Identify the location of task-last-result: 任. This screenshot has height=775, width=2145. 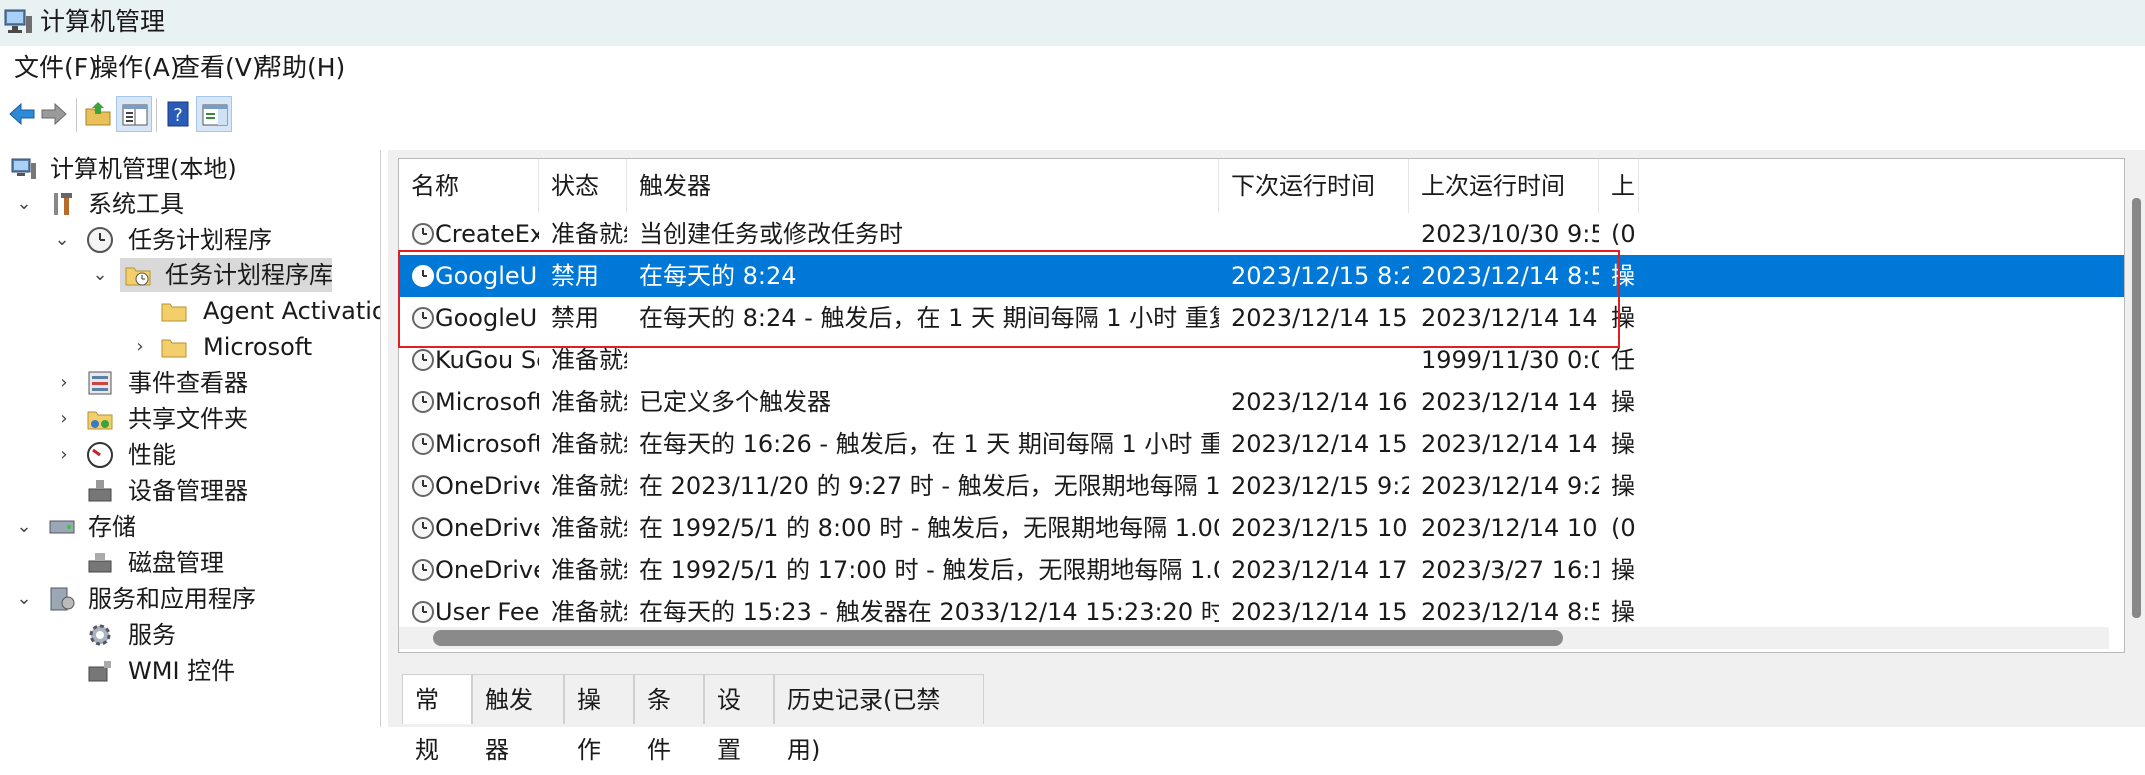
(1623, 360).